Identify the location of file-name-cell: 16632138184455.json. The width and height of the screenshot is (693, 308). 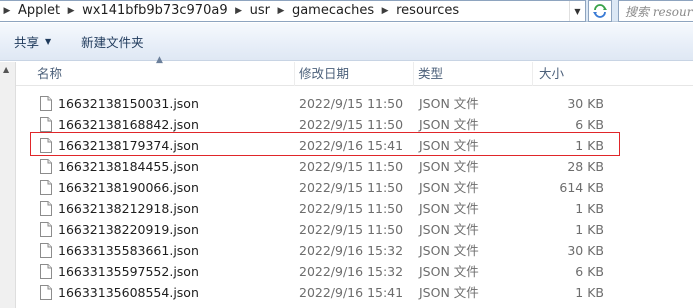
(155, 166).